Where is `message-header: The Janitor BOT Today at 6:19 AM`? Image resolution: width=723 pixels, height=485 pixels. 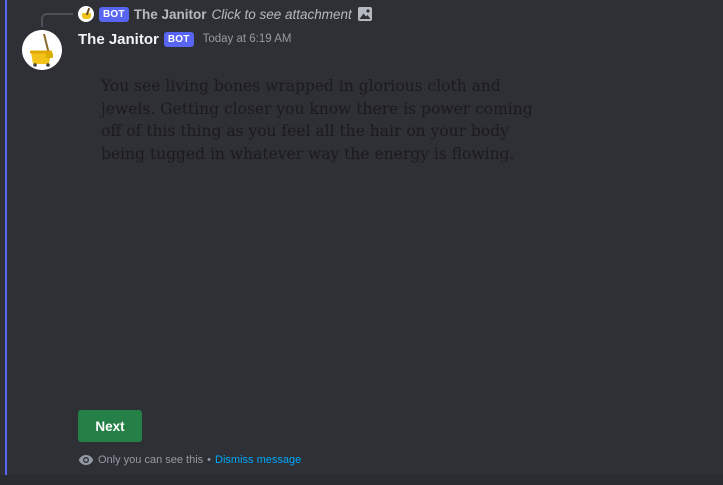 message-header: The Janitor BOT Today at 6:19 AM is located at coordinates (184, 39).